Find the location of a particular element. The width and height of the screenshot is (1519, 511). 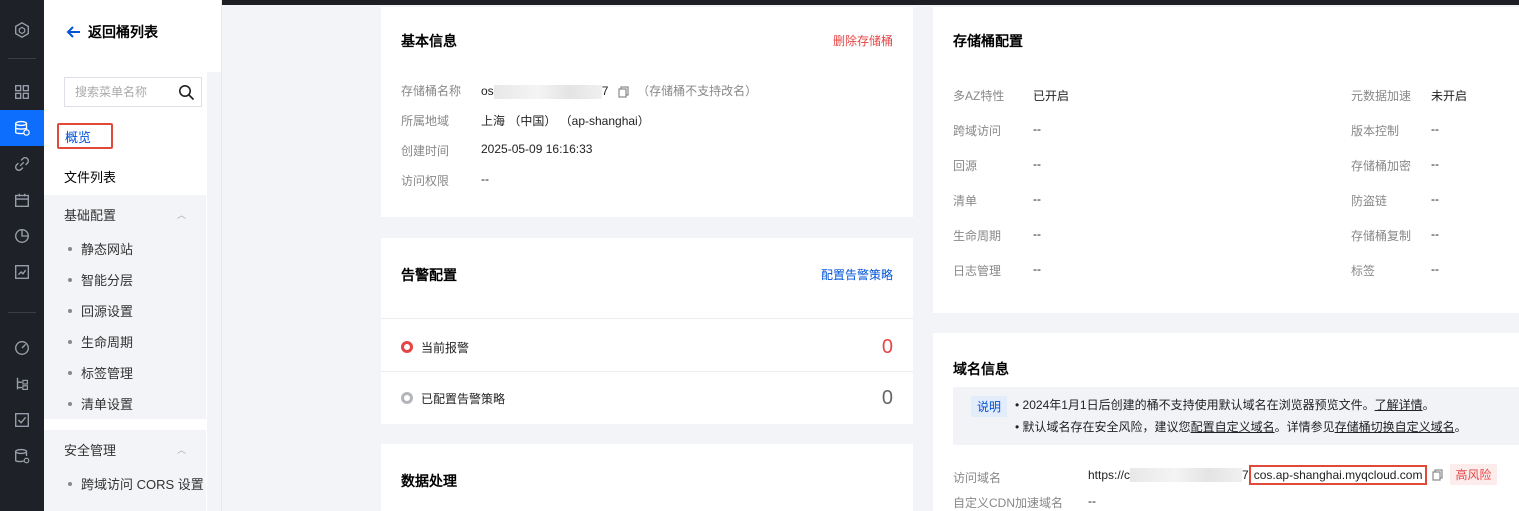

current-alerts-label: 当前报警 is located at coordinates (445, 347).